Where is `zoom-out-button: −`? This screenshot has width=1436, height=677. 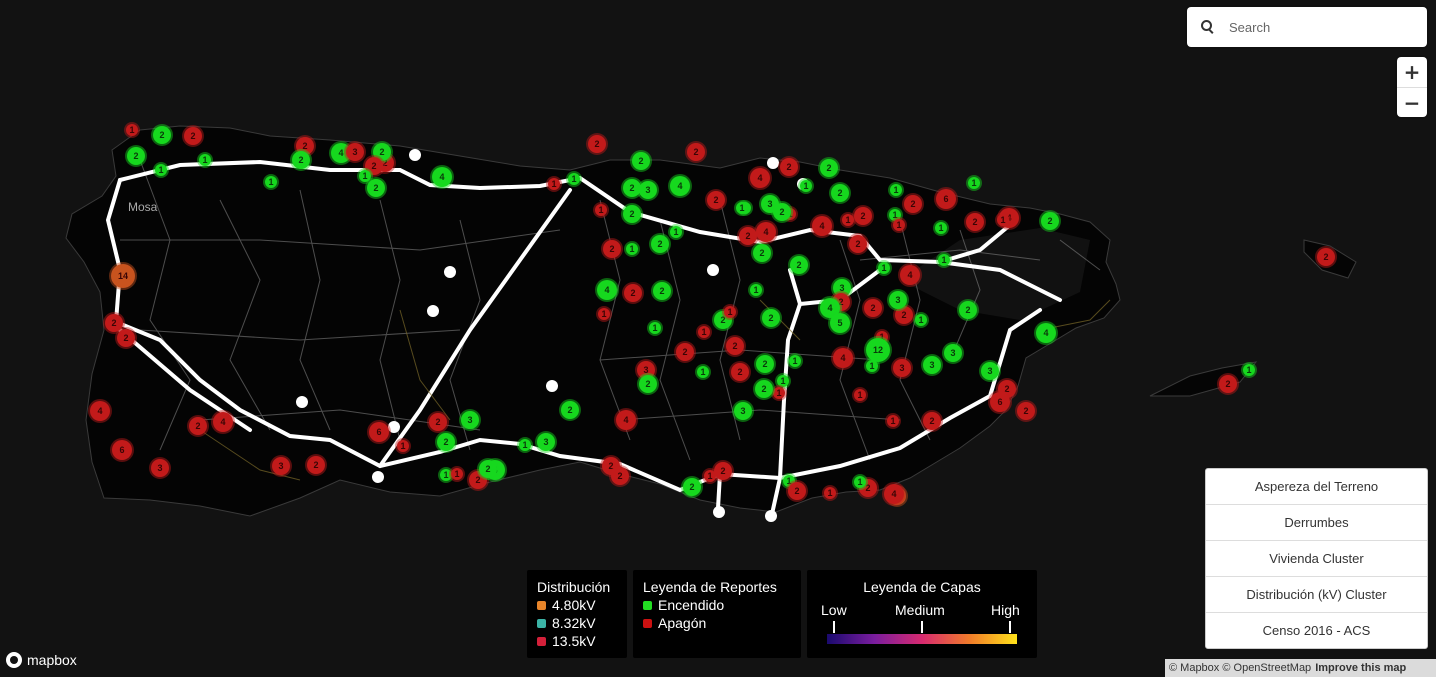 zoom-out-button: − is located at coordinates (1412, 102).